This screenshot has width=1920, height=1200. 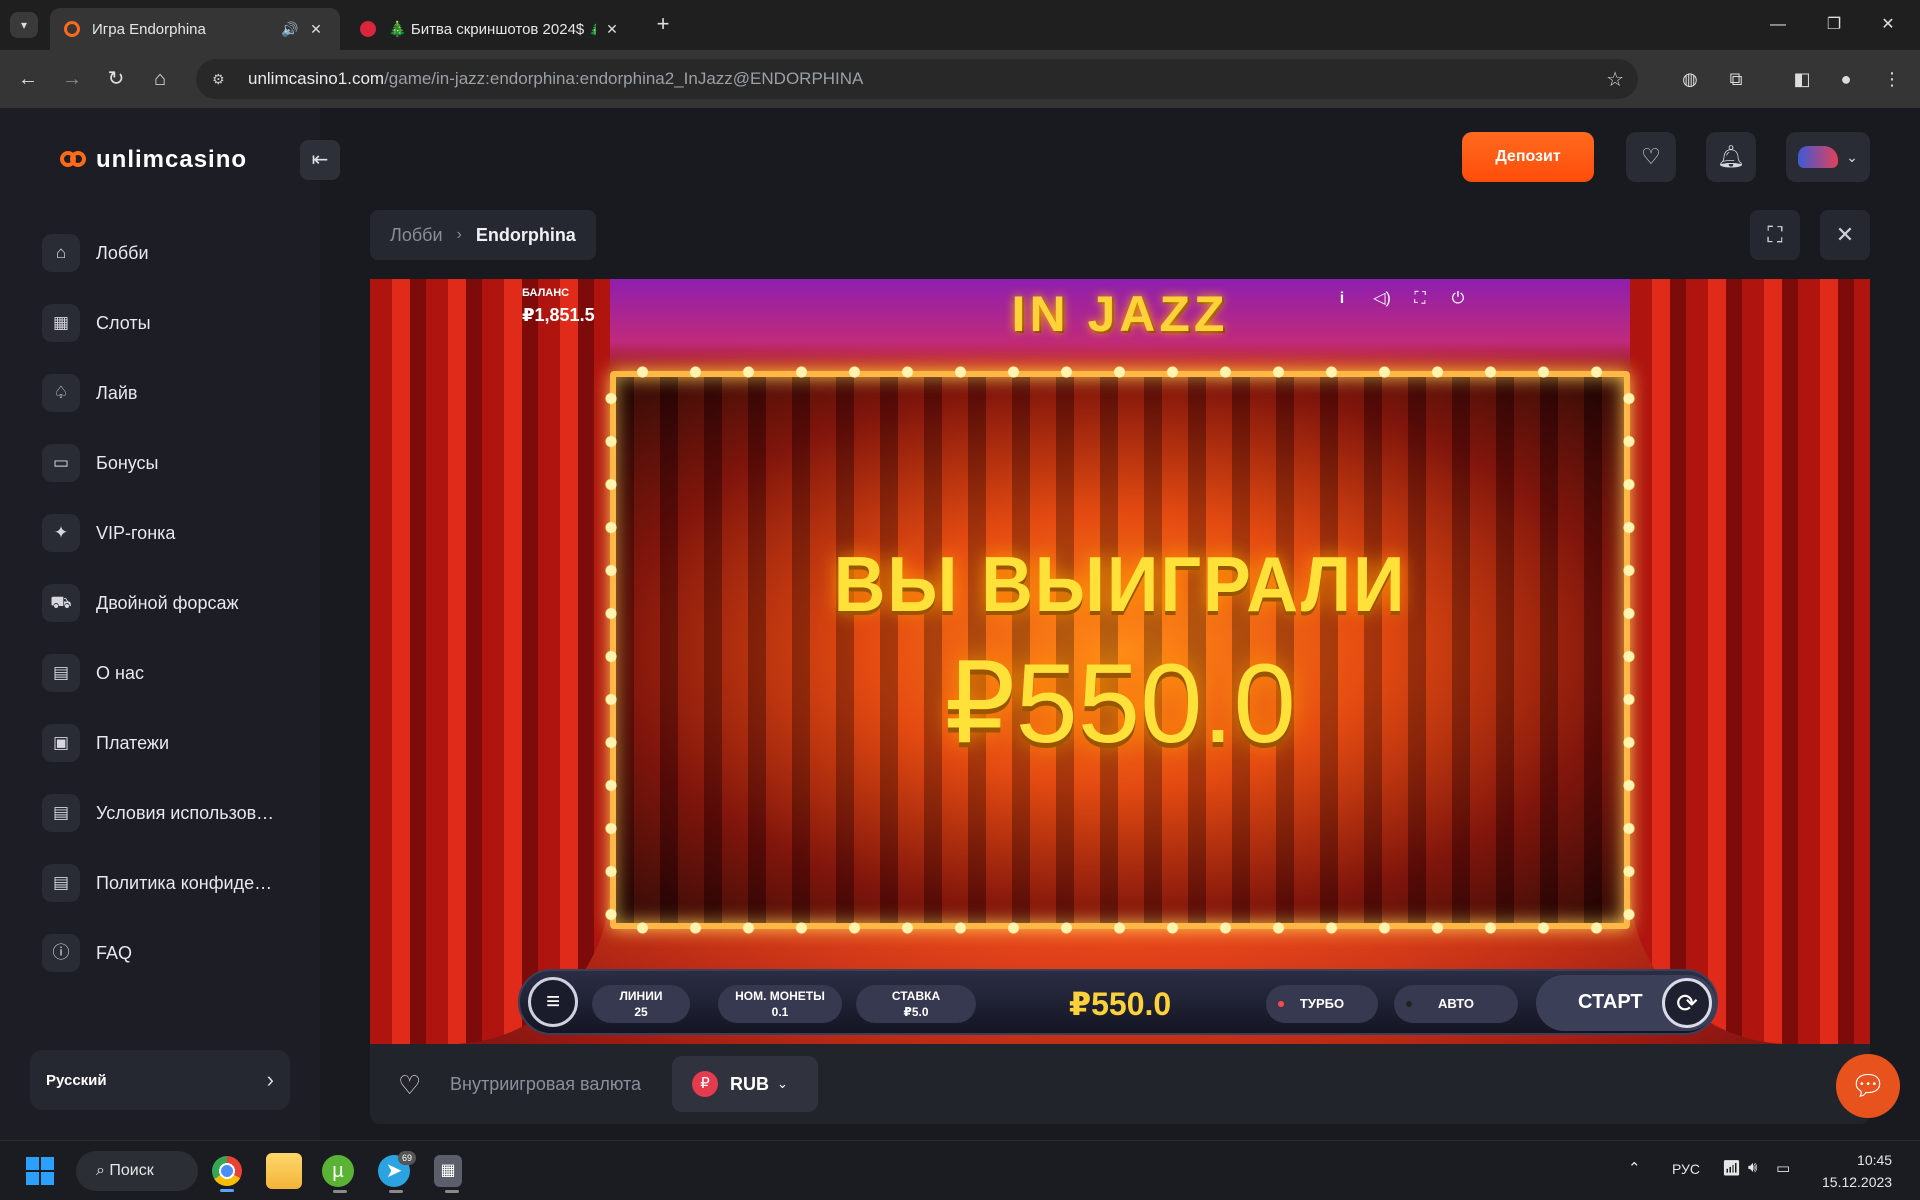 I want to click on sidebar-item-label: О нас, so click(x=120, y=672).